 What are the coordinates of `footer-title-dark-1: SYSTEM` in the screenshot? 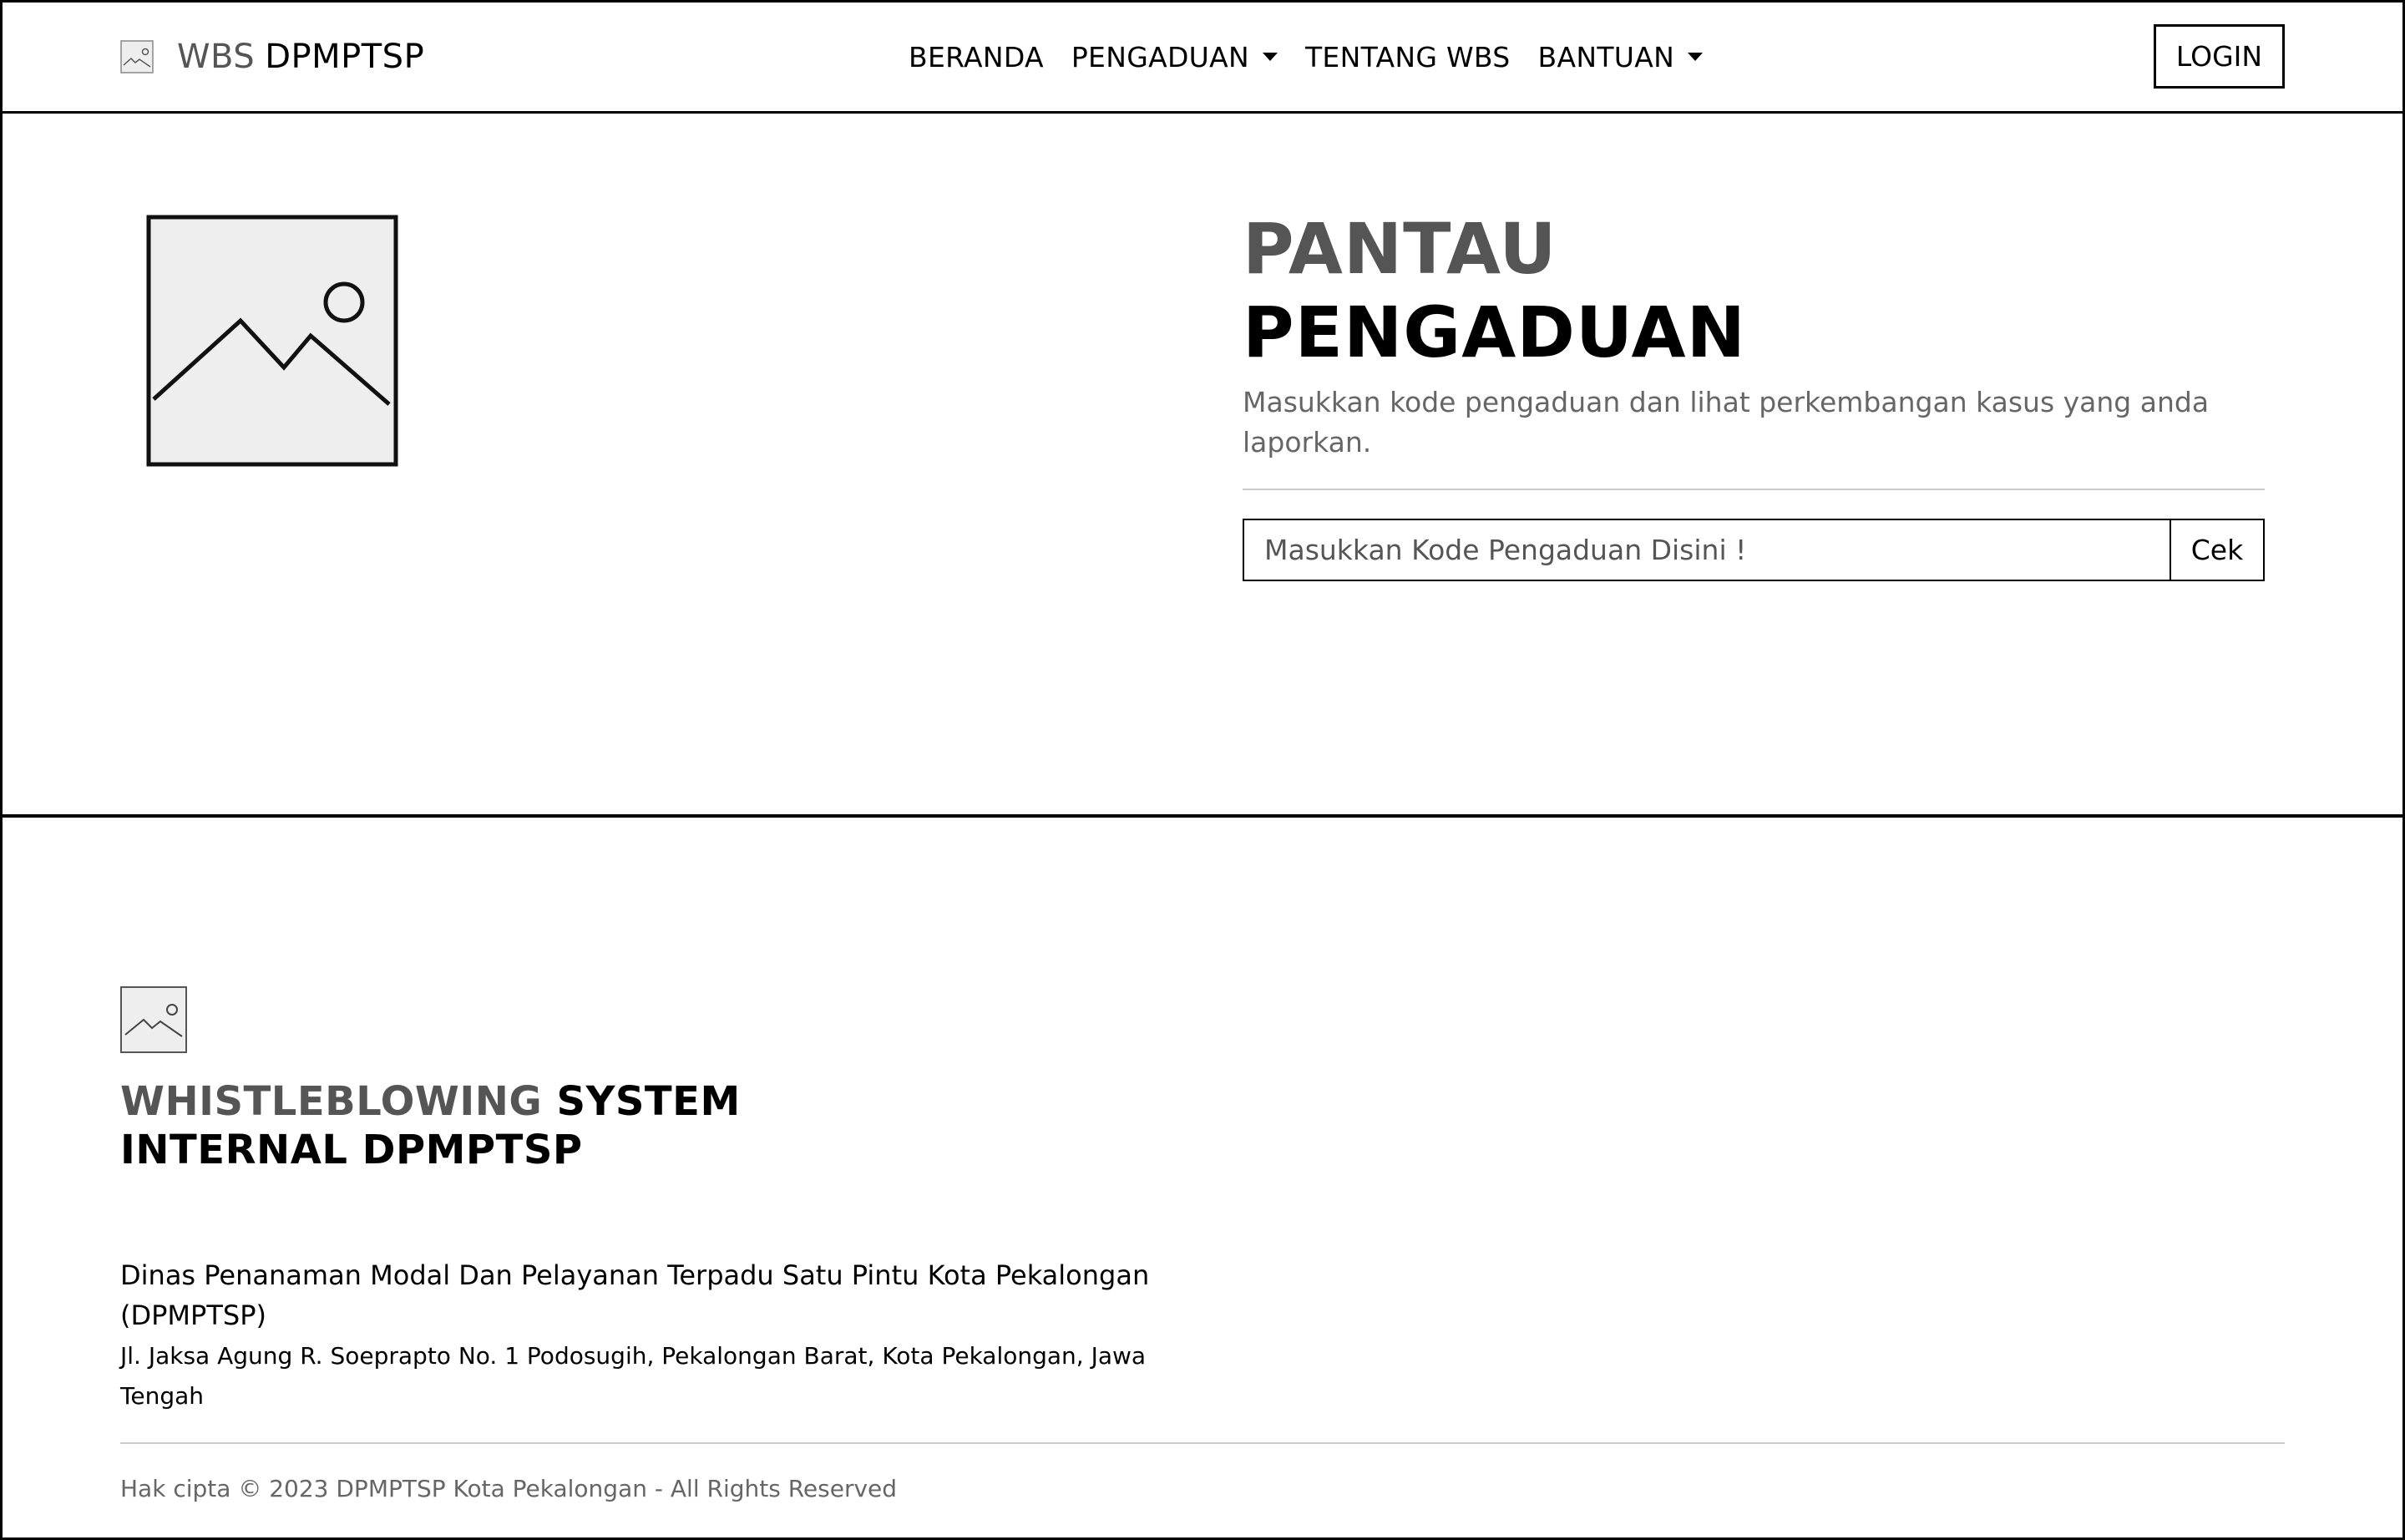 It's located at (648, 1102).